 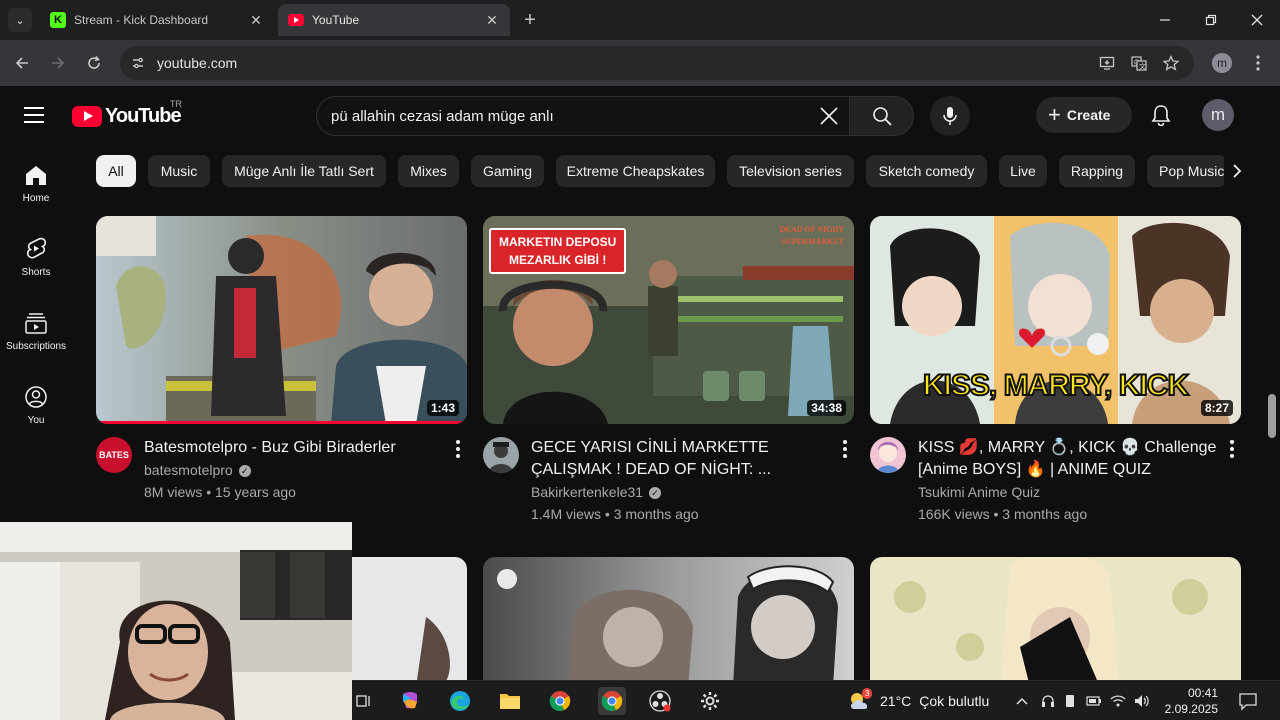 What do you see at coordinates (296, 20) in the screenshot?
I see `youtube-icon` at bounding box center [296, 20].